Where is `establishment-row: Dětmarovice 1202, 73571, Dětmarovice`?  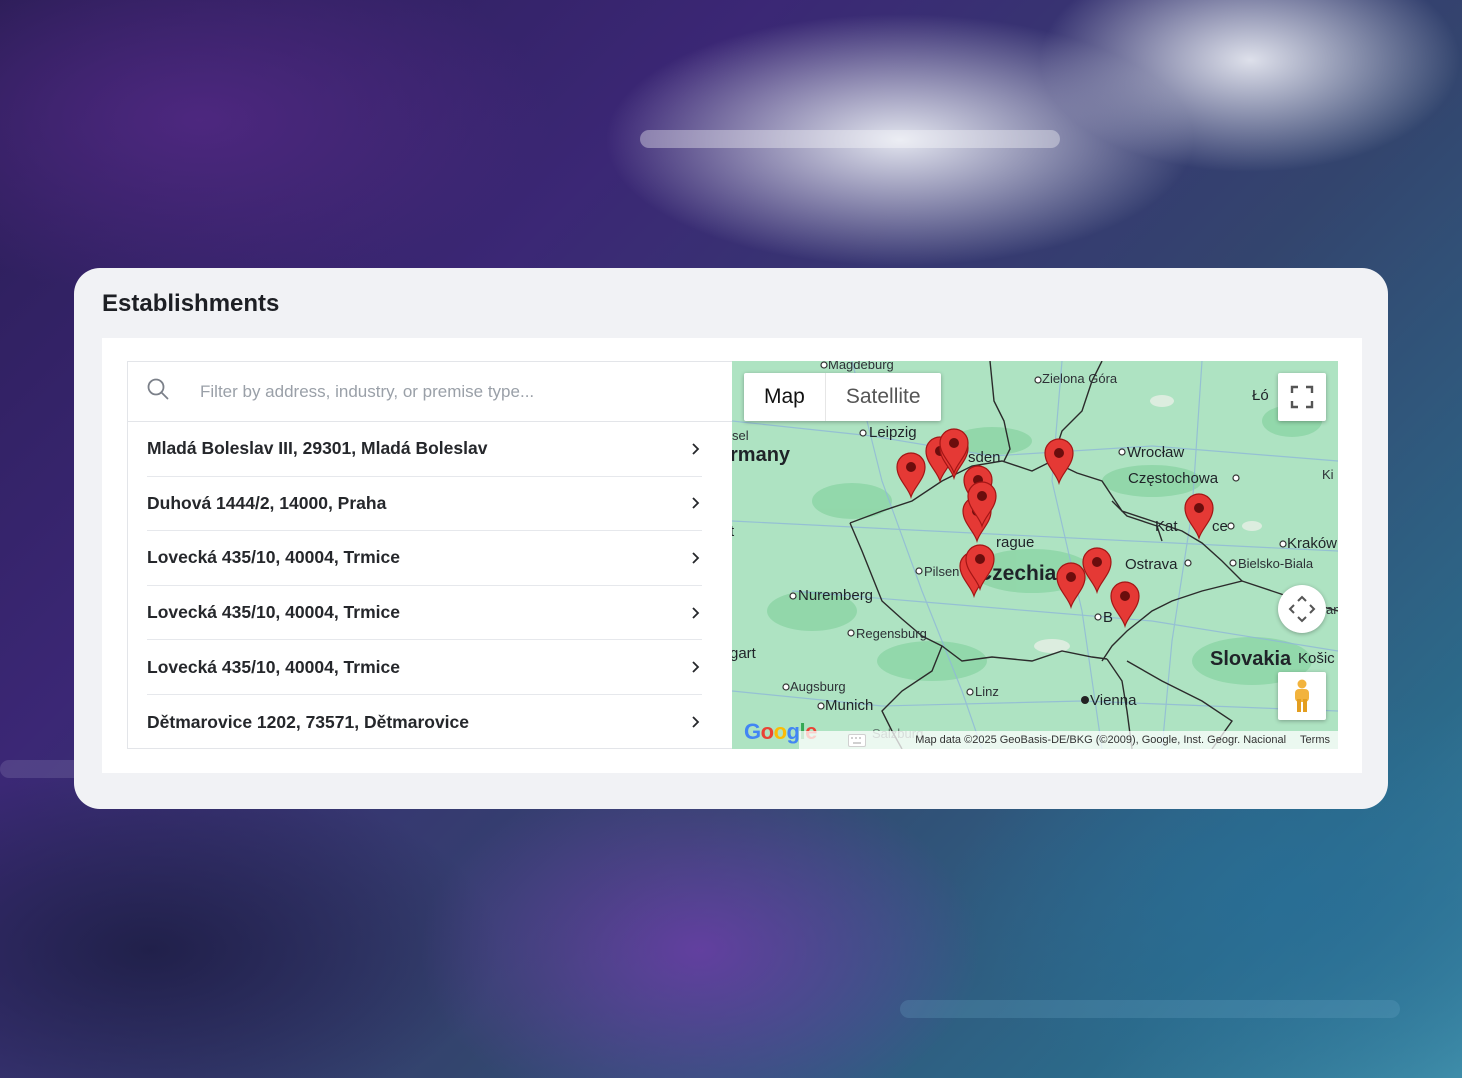
establishment-row: Dětmarovice 1202, 73571, Dětmarovice is located at coordinates (424, 722).